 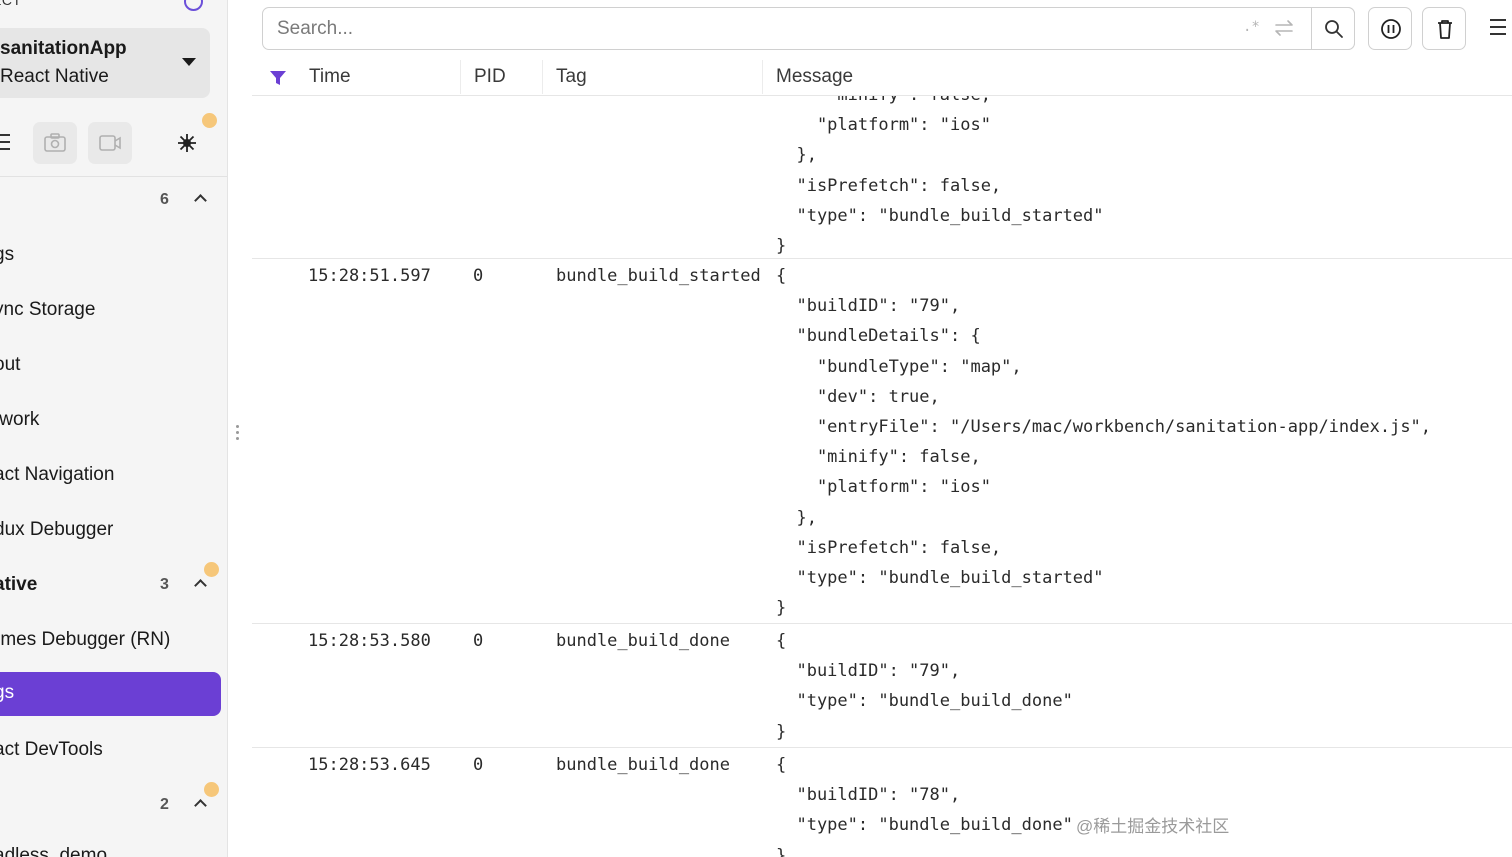 What do you see at coordinates (110, 694) in the screenshot?
I see `sidebar-item-logs-active: gs` at bounding box center [110, 694].